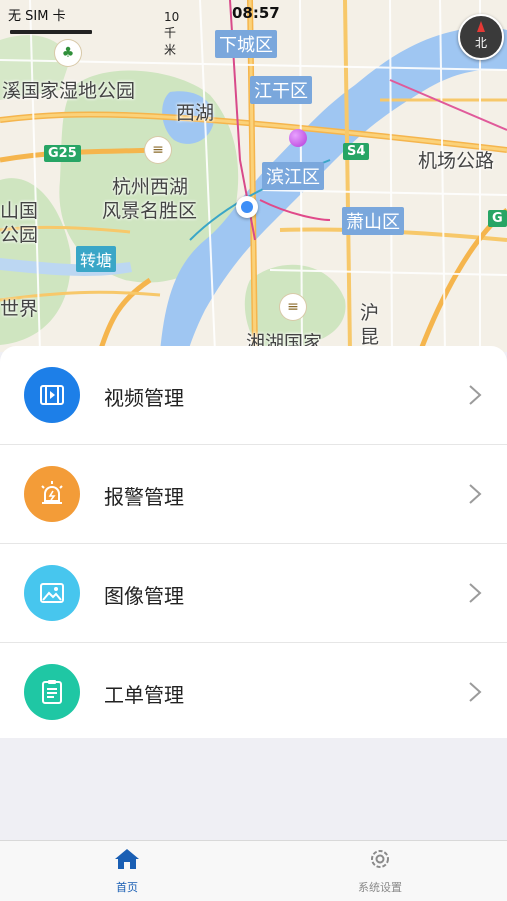 This screenshot has height=901, width=507. What do you see at coordinates (247, 207) in the screenshot?
I see `current-location-icon` at bounding box center [247, 207].